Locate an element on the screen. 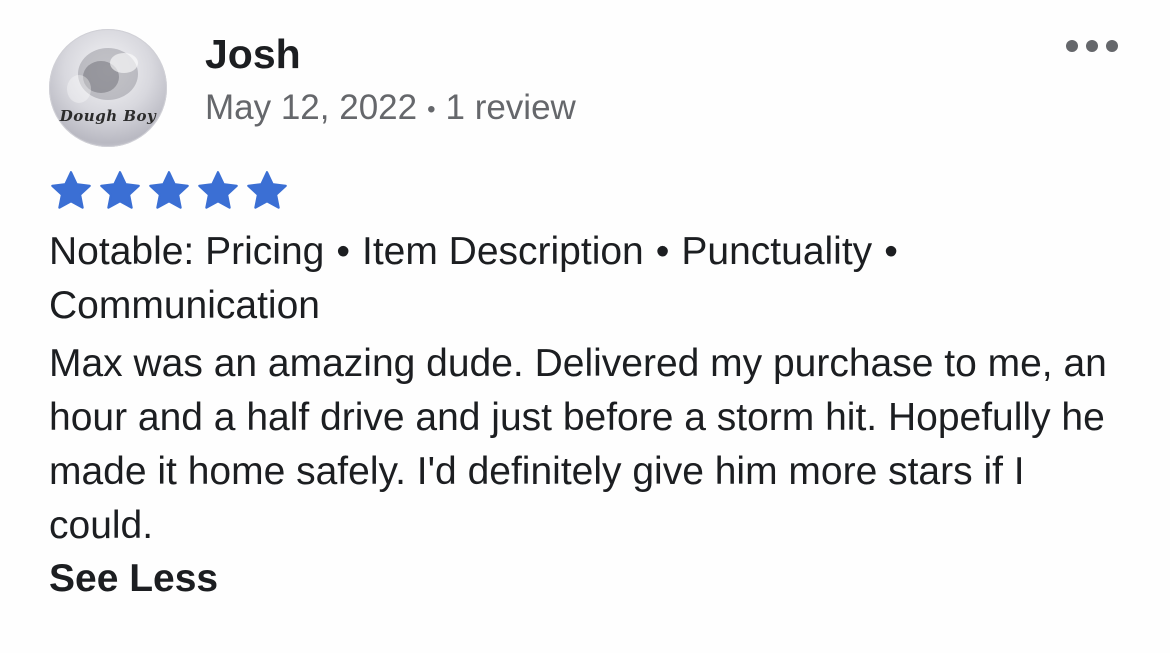  notable-tag: Item Description is located at coordinates (502, 251).